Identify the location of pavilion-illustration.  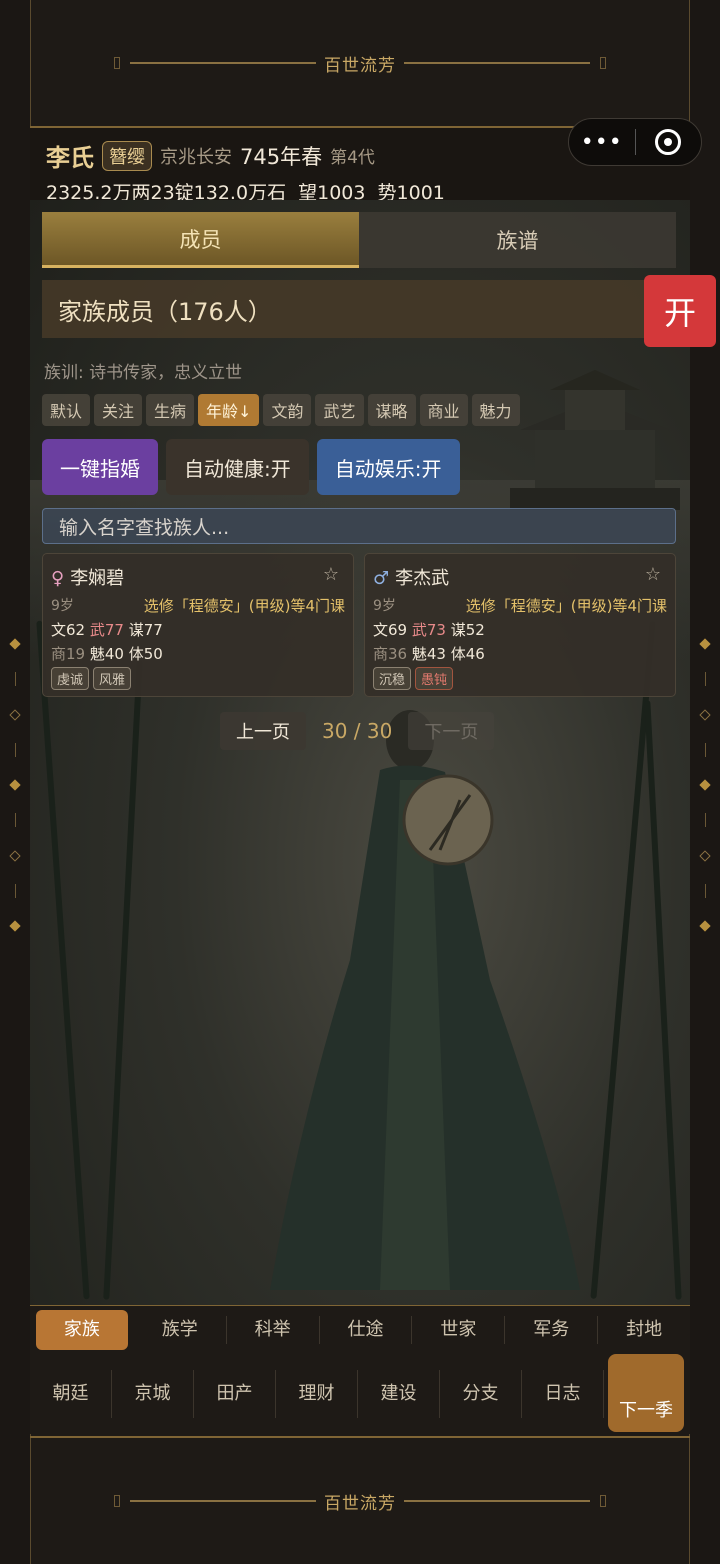
(595, 440).